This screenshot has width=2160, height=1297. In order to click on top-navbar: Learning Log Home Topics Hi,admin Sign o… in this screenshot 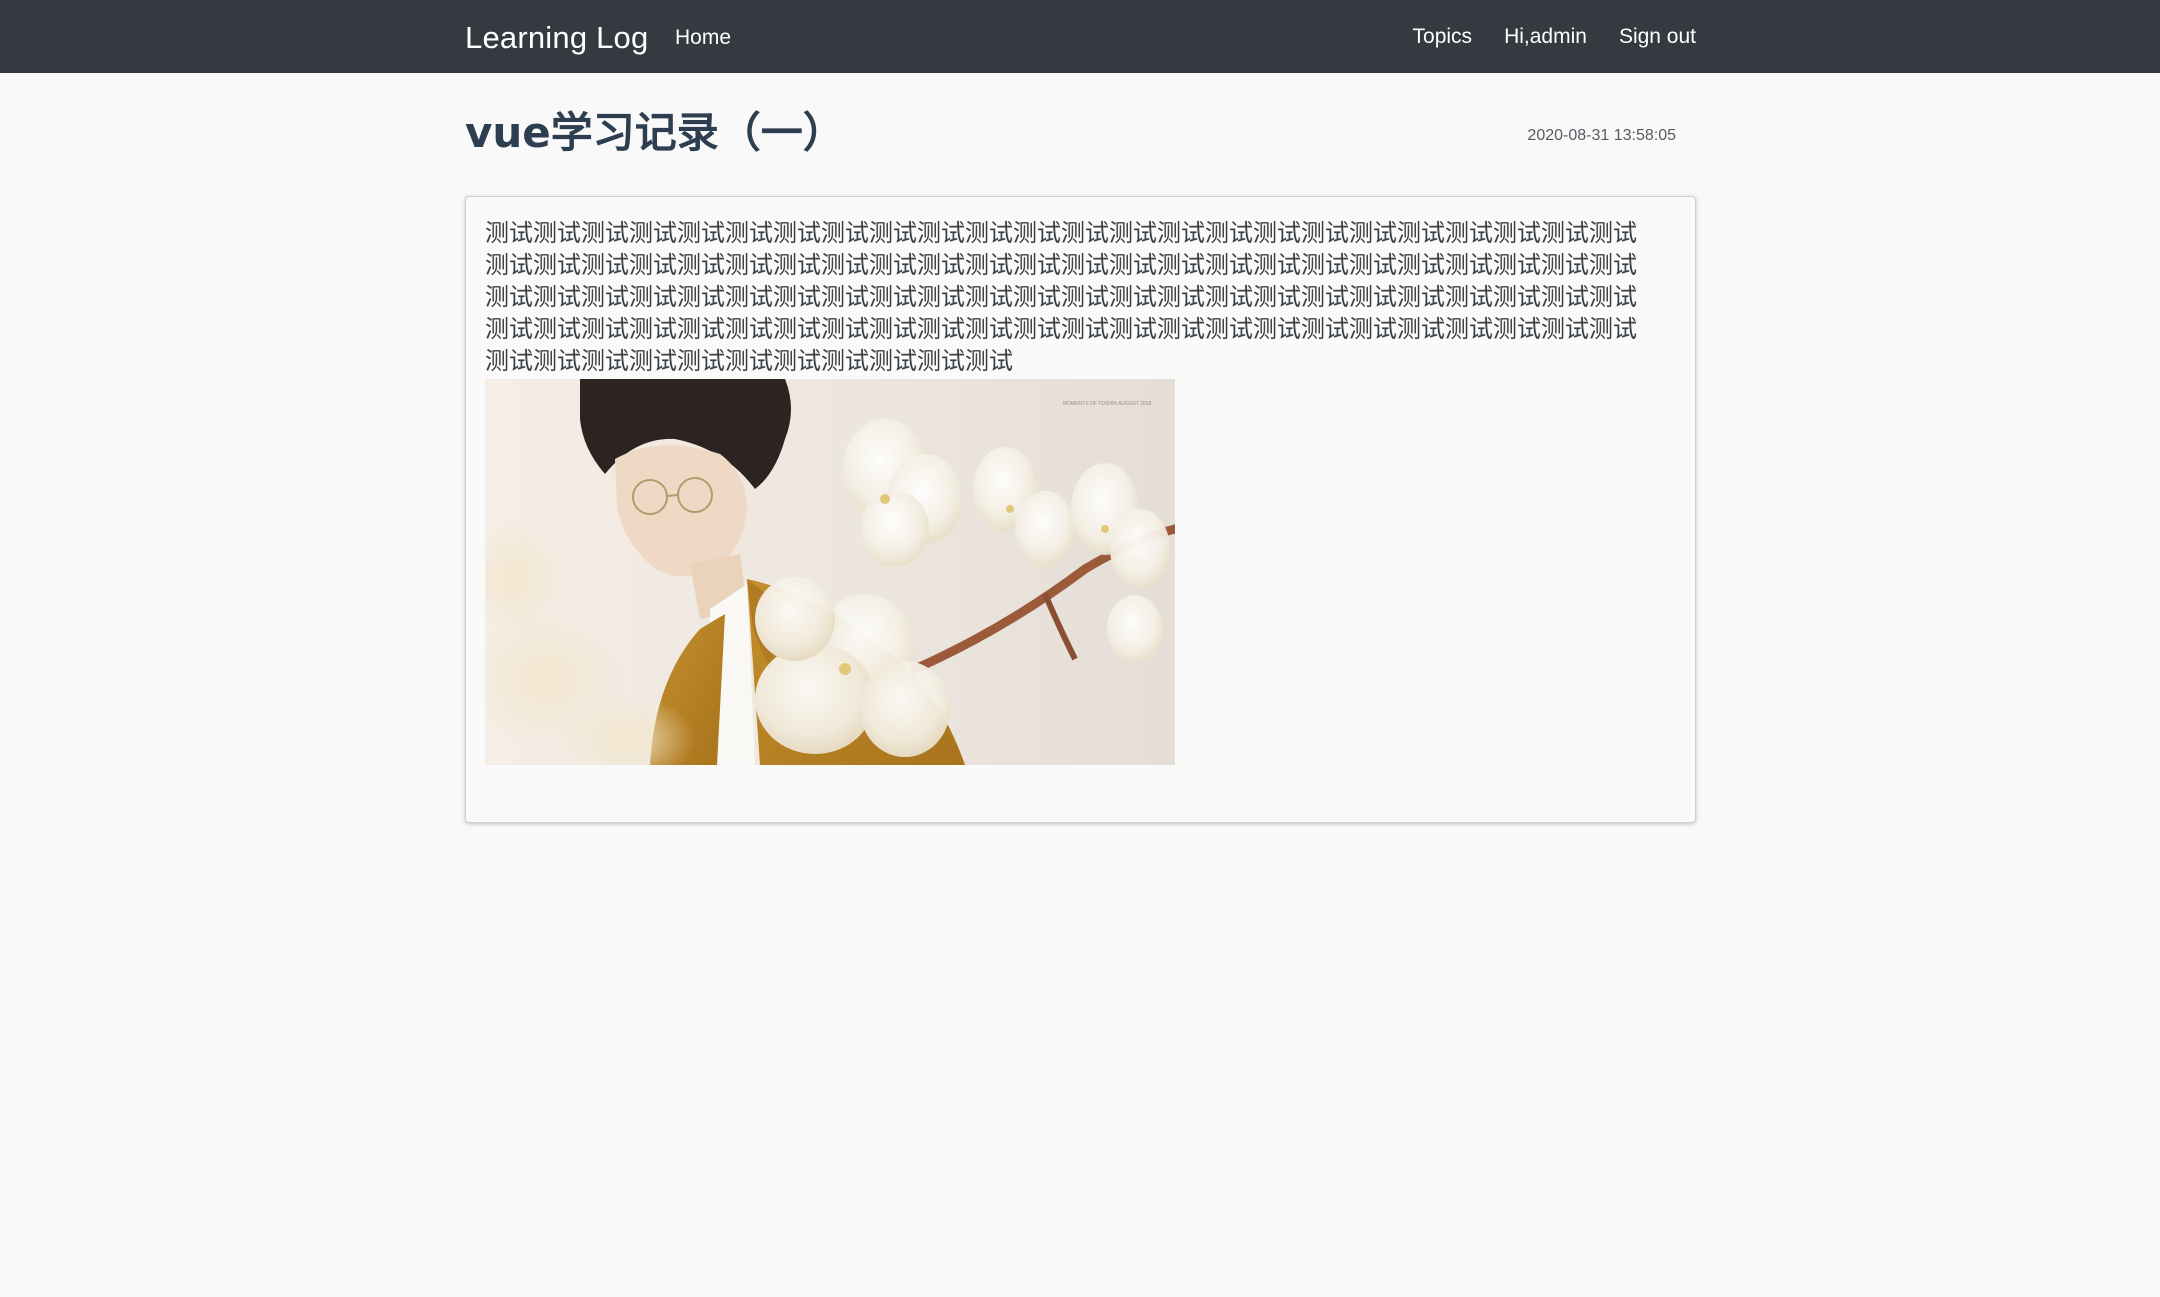, I will do `click(1080, 36)`.